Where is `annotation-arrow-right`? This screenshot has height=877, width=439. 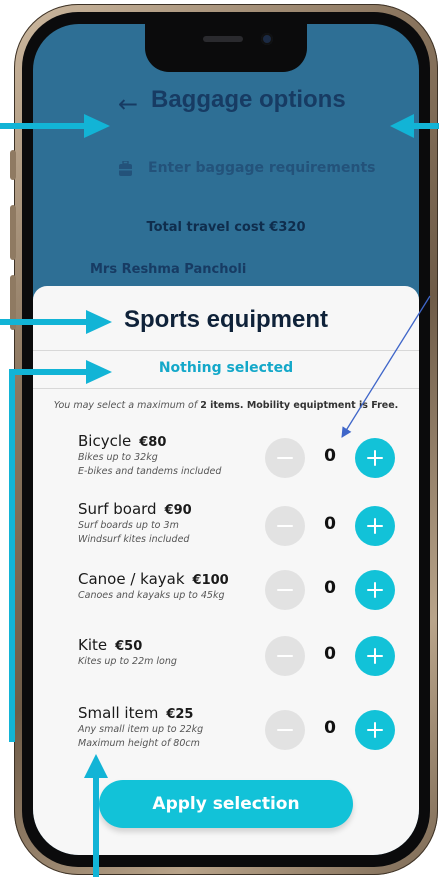
annotation-arrow-right is located at coordinates (414, 126).